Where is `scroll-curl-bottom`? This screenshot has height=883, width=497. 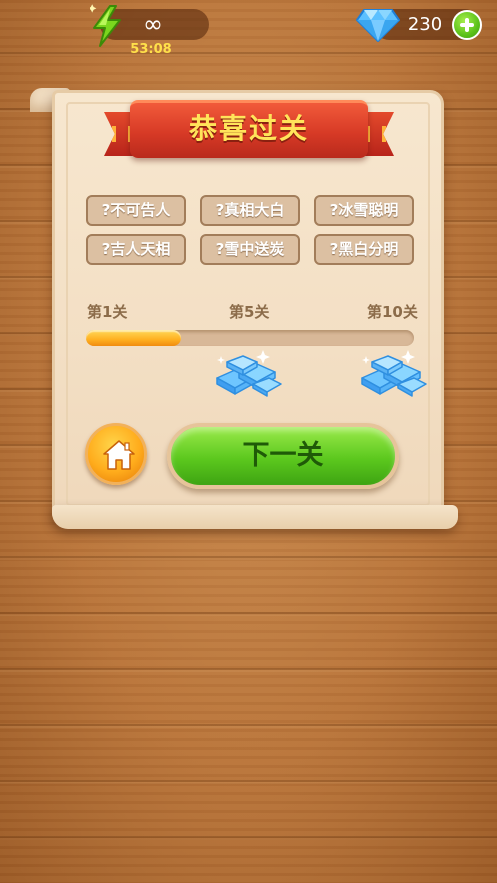
scroll-curl-bottom is located at coordinates (255, 517).